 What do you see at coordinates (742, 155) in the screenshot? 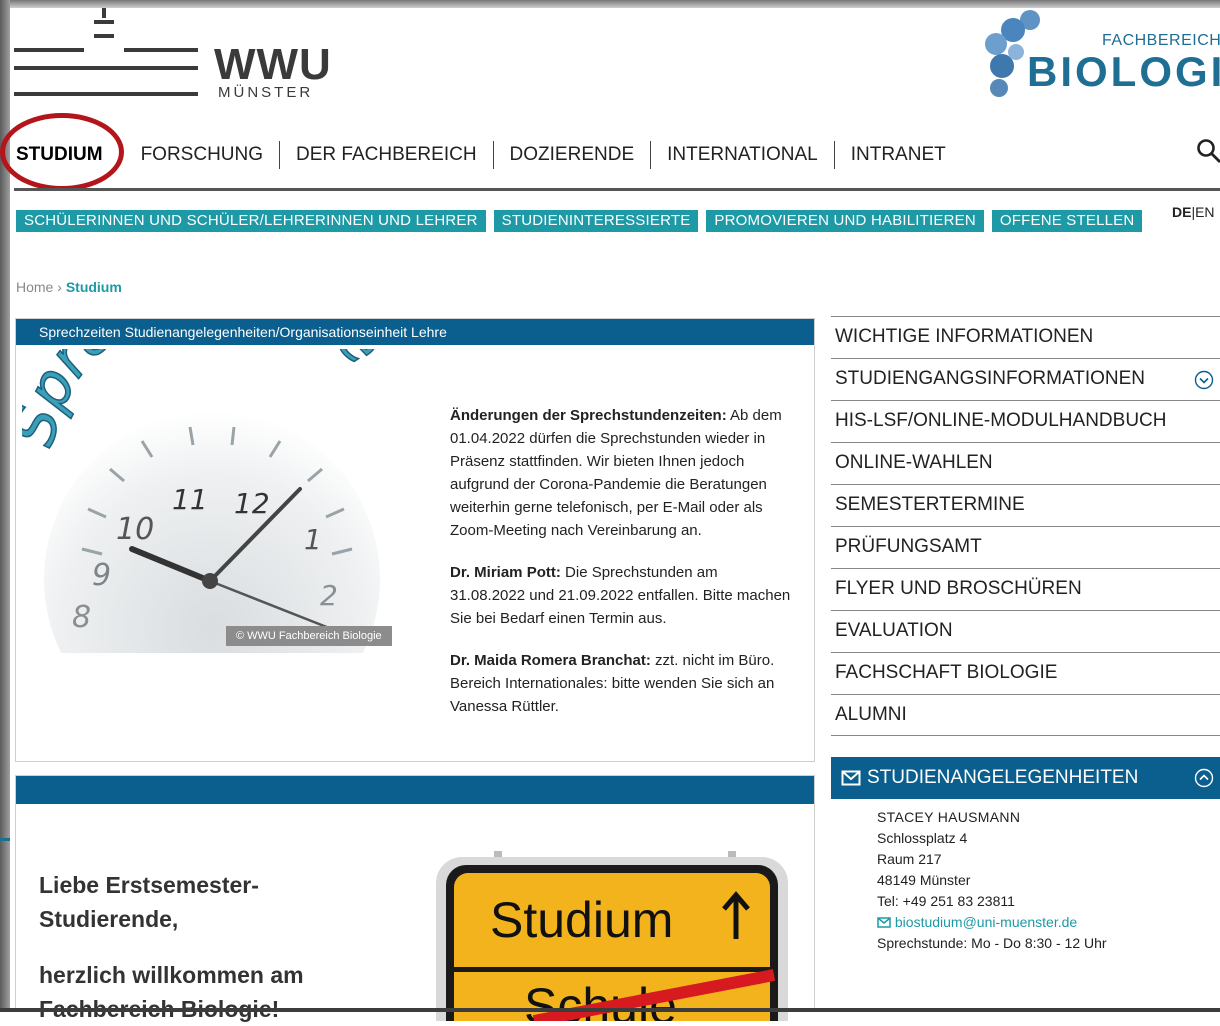
I see `nav-international: INTERNATIONAL` at bounding box center [742, 155].